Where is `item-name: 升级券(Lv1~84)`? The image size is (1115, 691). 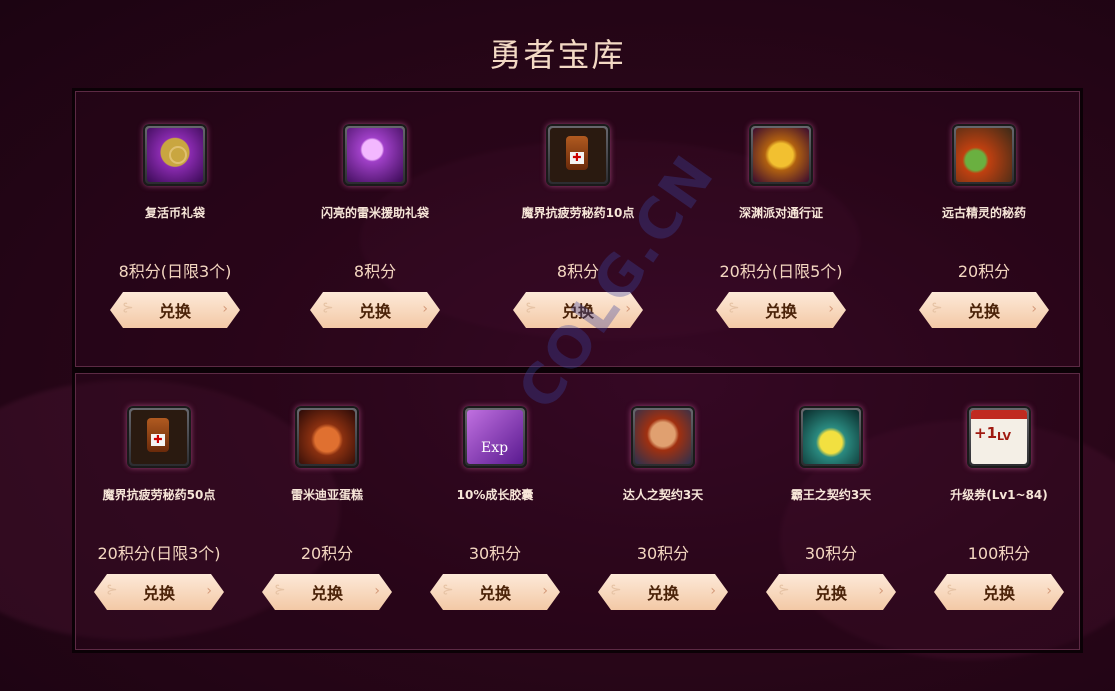
item-name: 升级券(Lv1~84) is located at coordinates (999, 495).